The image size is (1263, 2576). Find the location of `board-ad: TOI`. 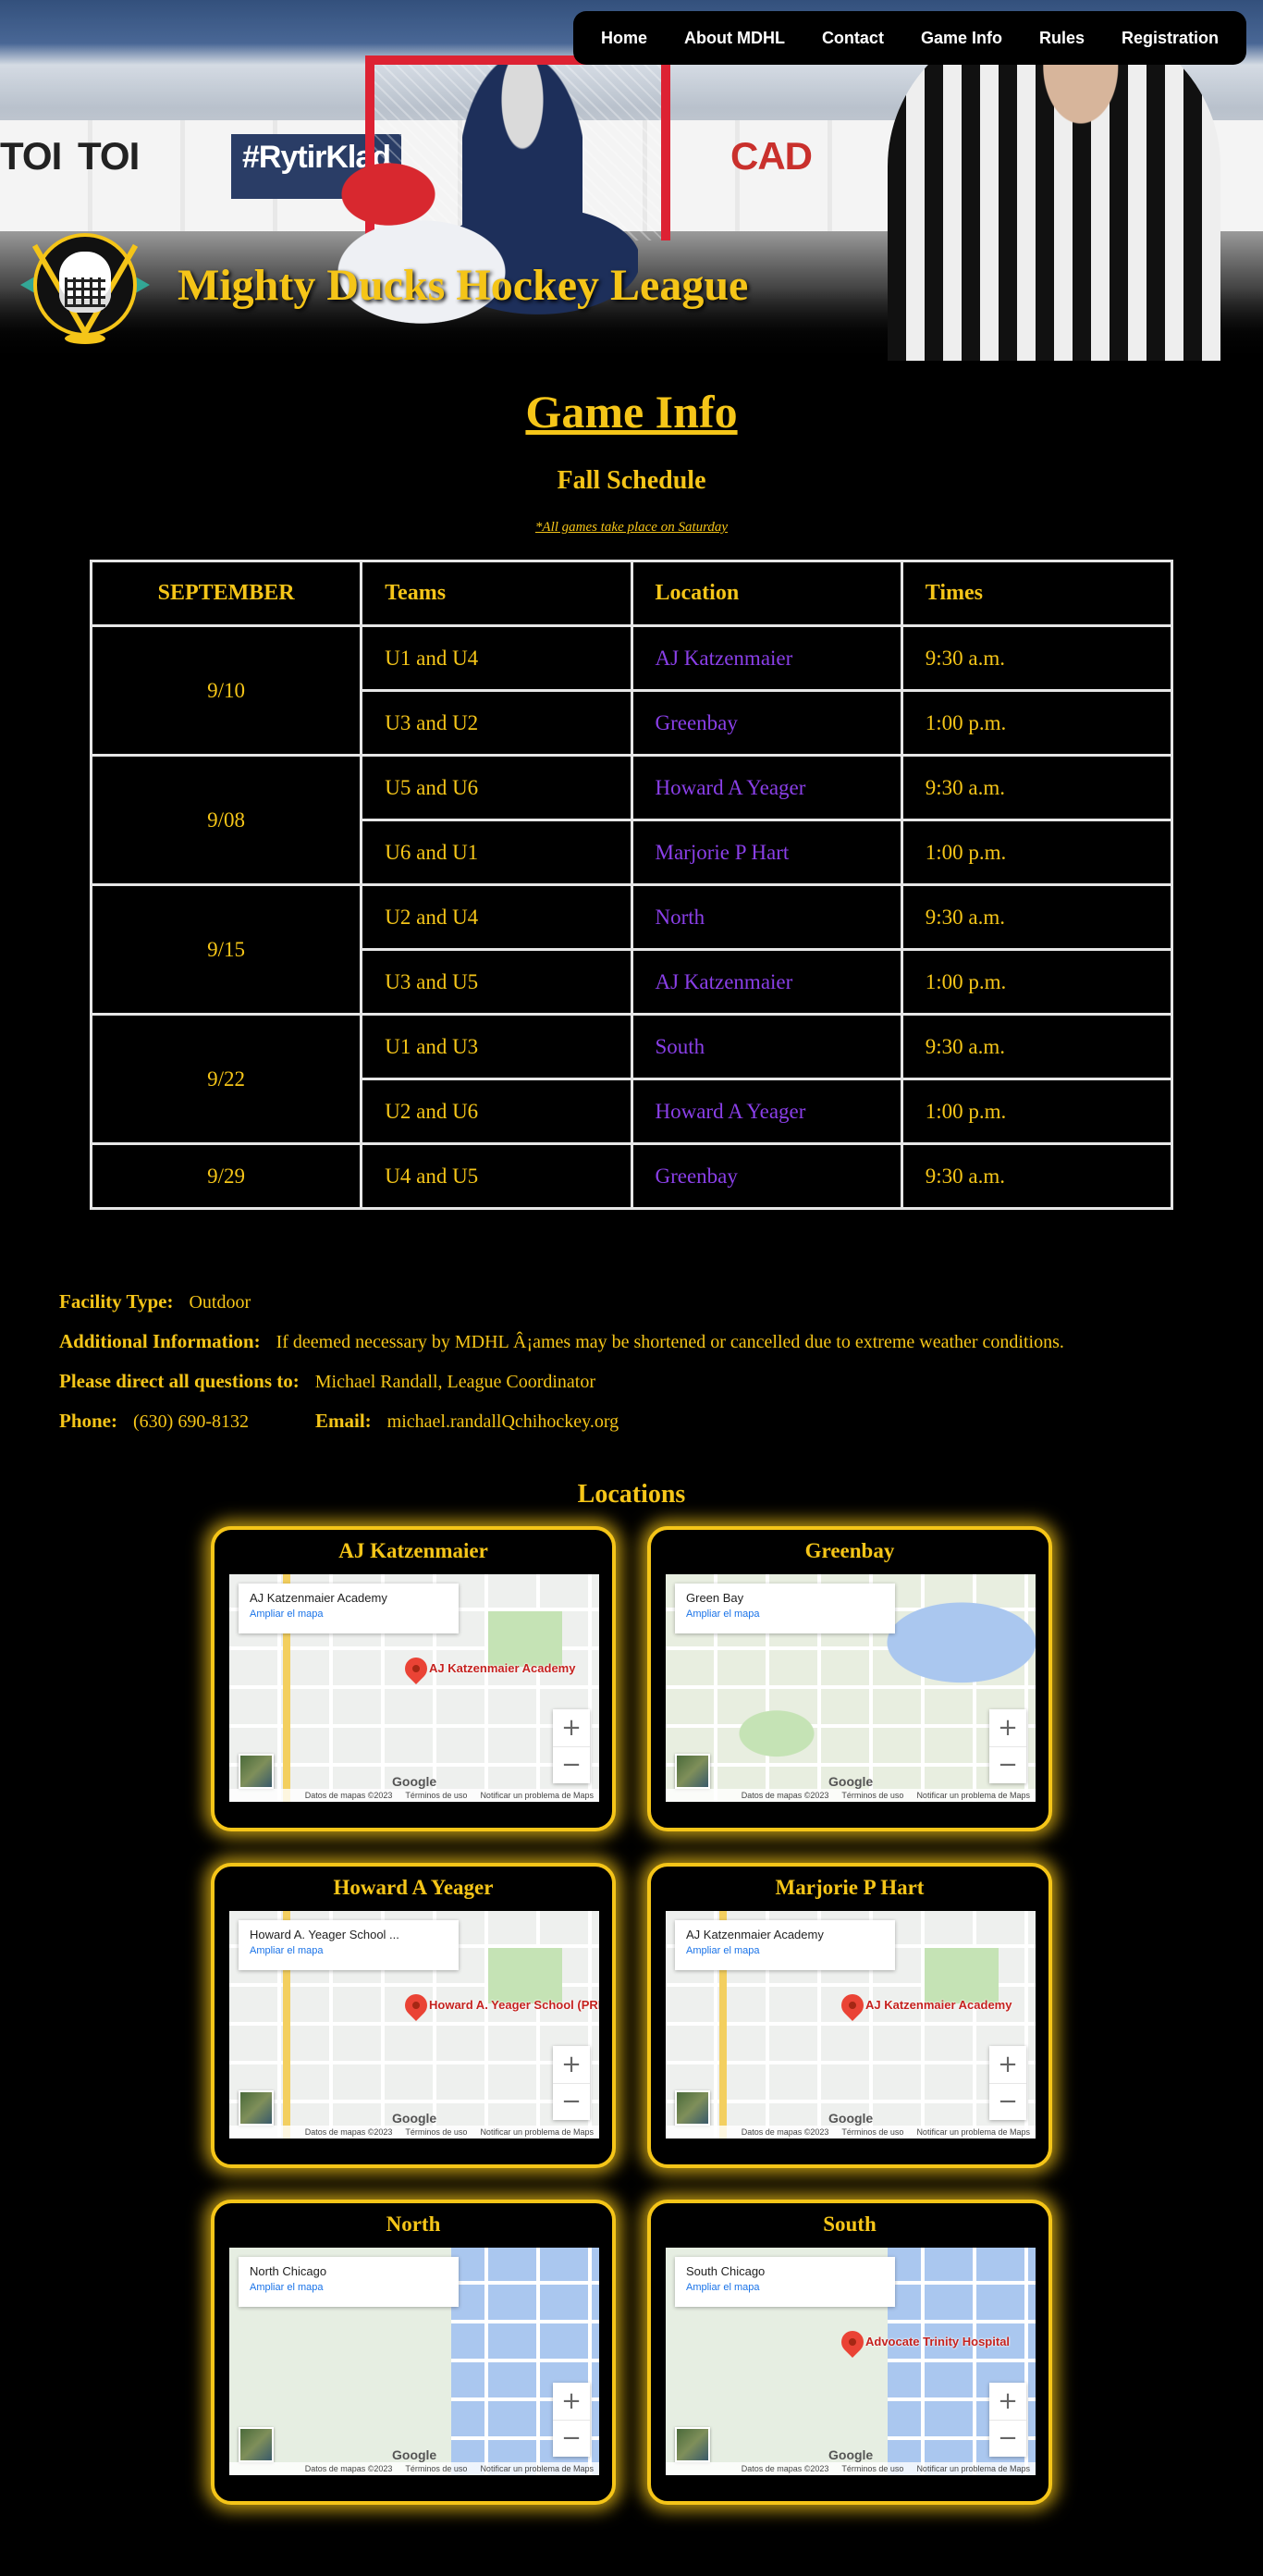

board-ad: TOI is located at coordinates (109, 156).